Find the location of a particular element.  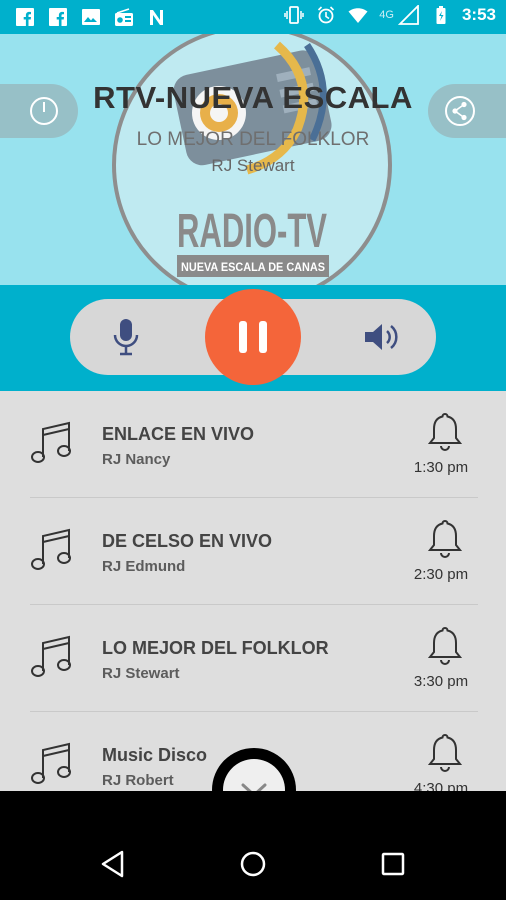

player-controls is located at coordinates (253, 337).